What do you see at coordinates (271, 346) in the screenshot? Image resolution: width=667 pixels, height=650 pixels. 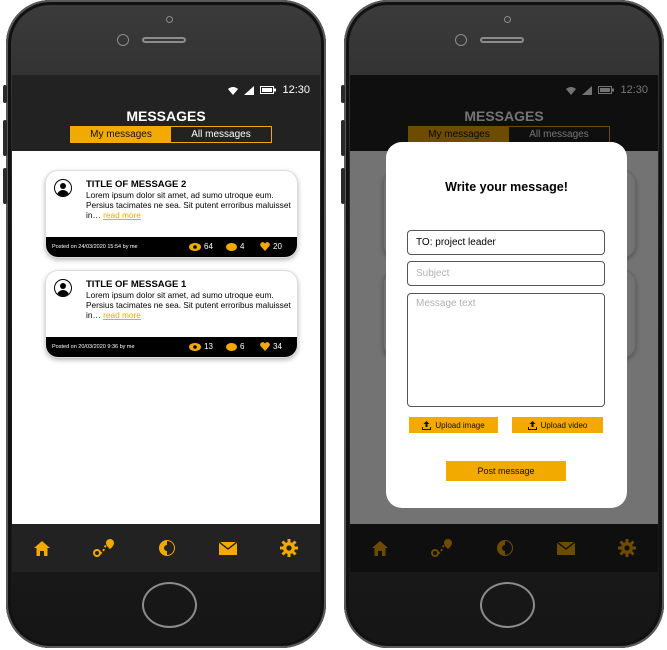 I see `likes-stat: 34` at bounding box center [271, 346].